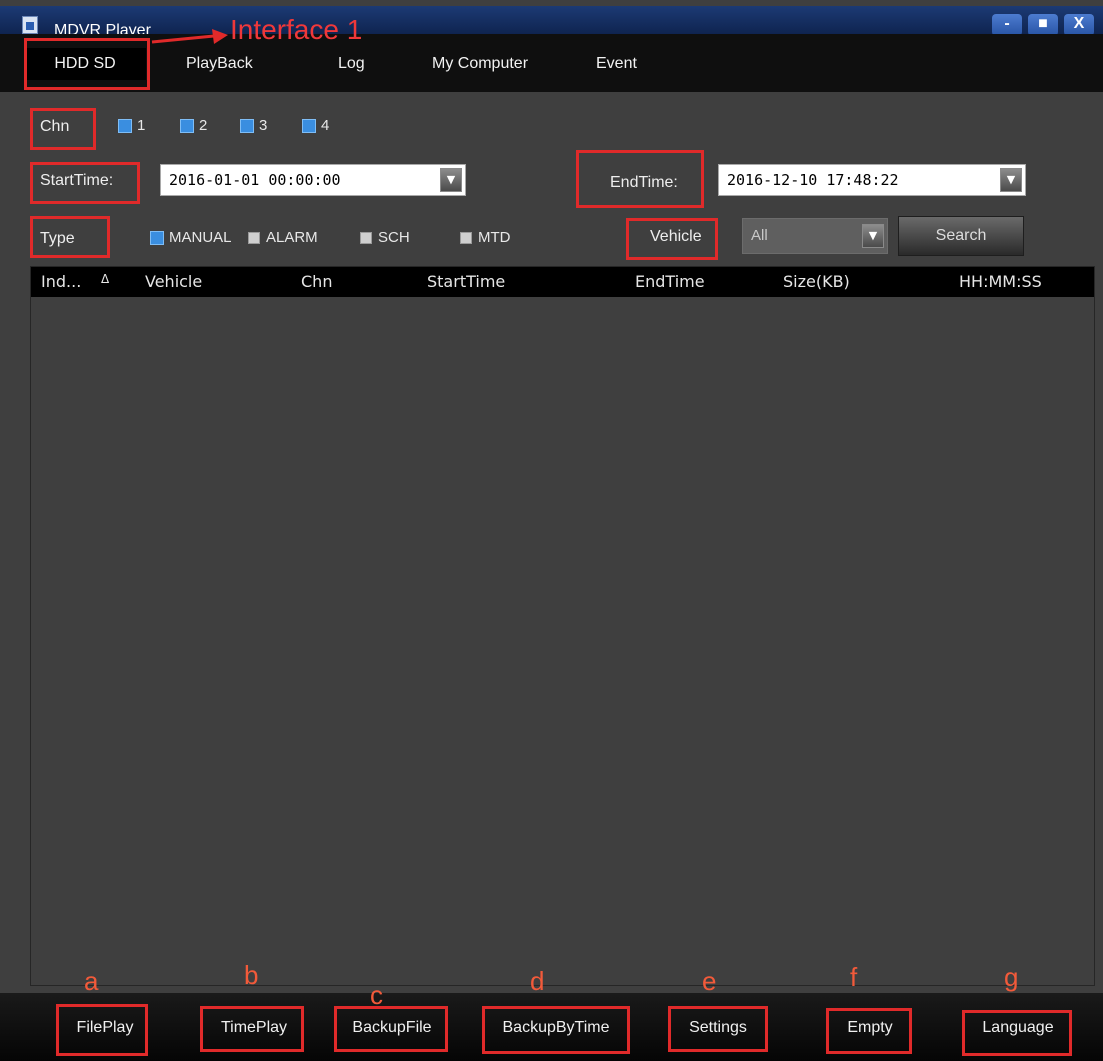  I want to click on column-header-chn: Chn, so click(316, 281).